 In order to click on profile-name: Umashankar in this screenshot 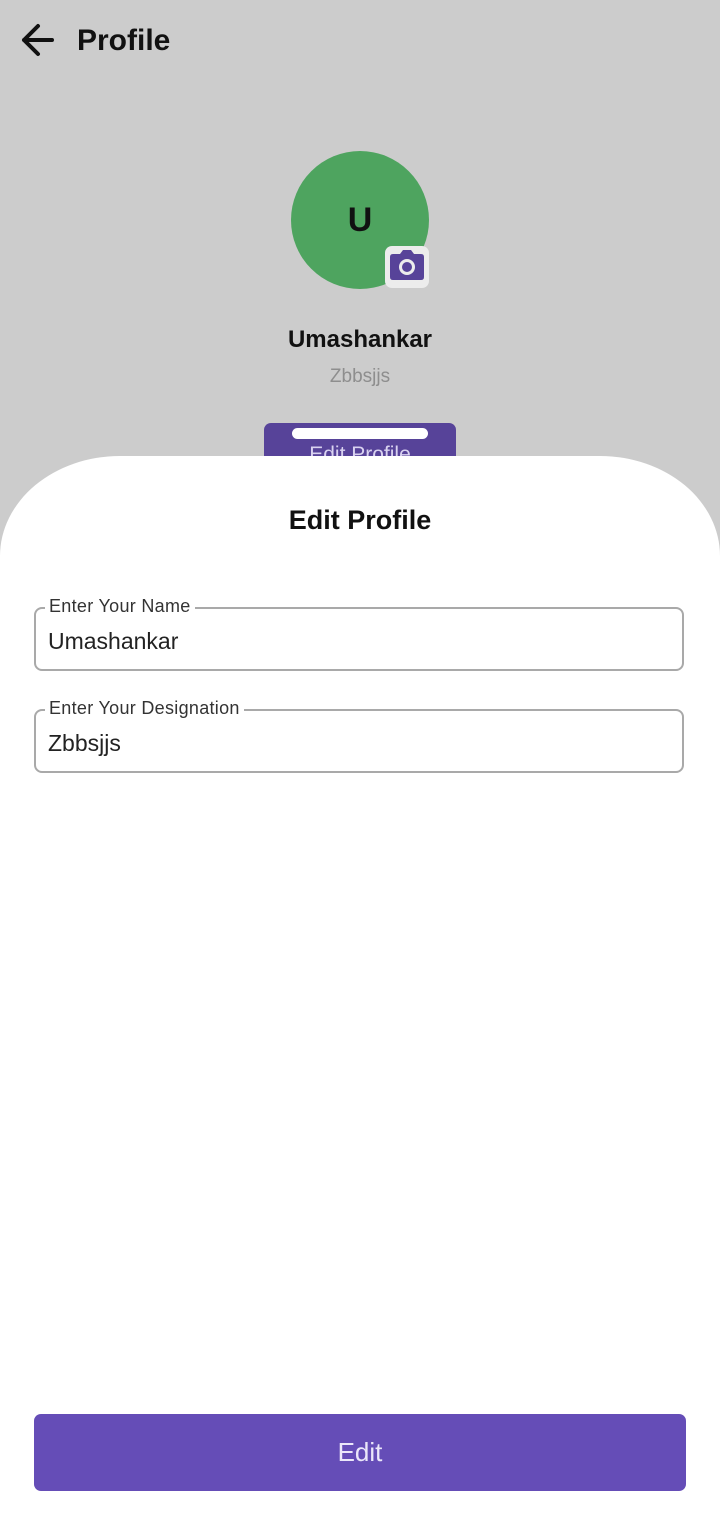, I will do `click(360, 339)`.